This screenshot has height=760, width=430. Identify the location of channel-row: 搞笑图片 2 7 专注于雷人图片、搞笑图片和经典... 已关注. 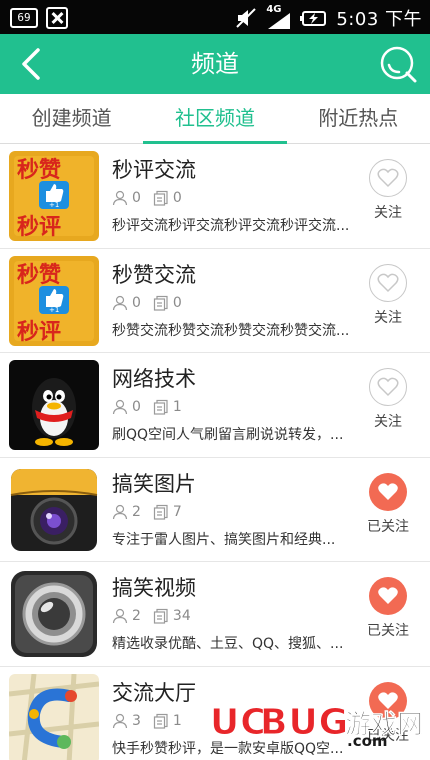
(215, 509).